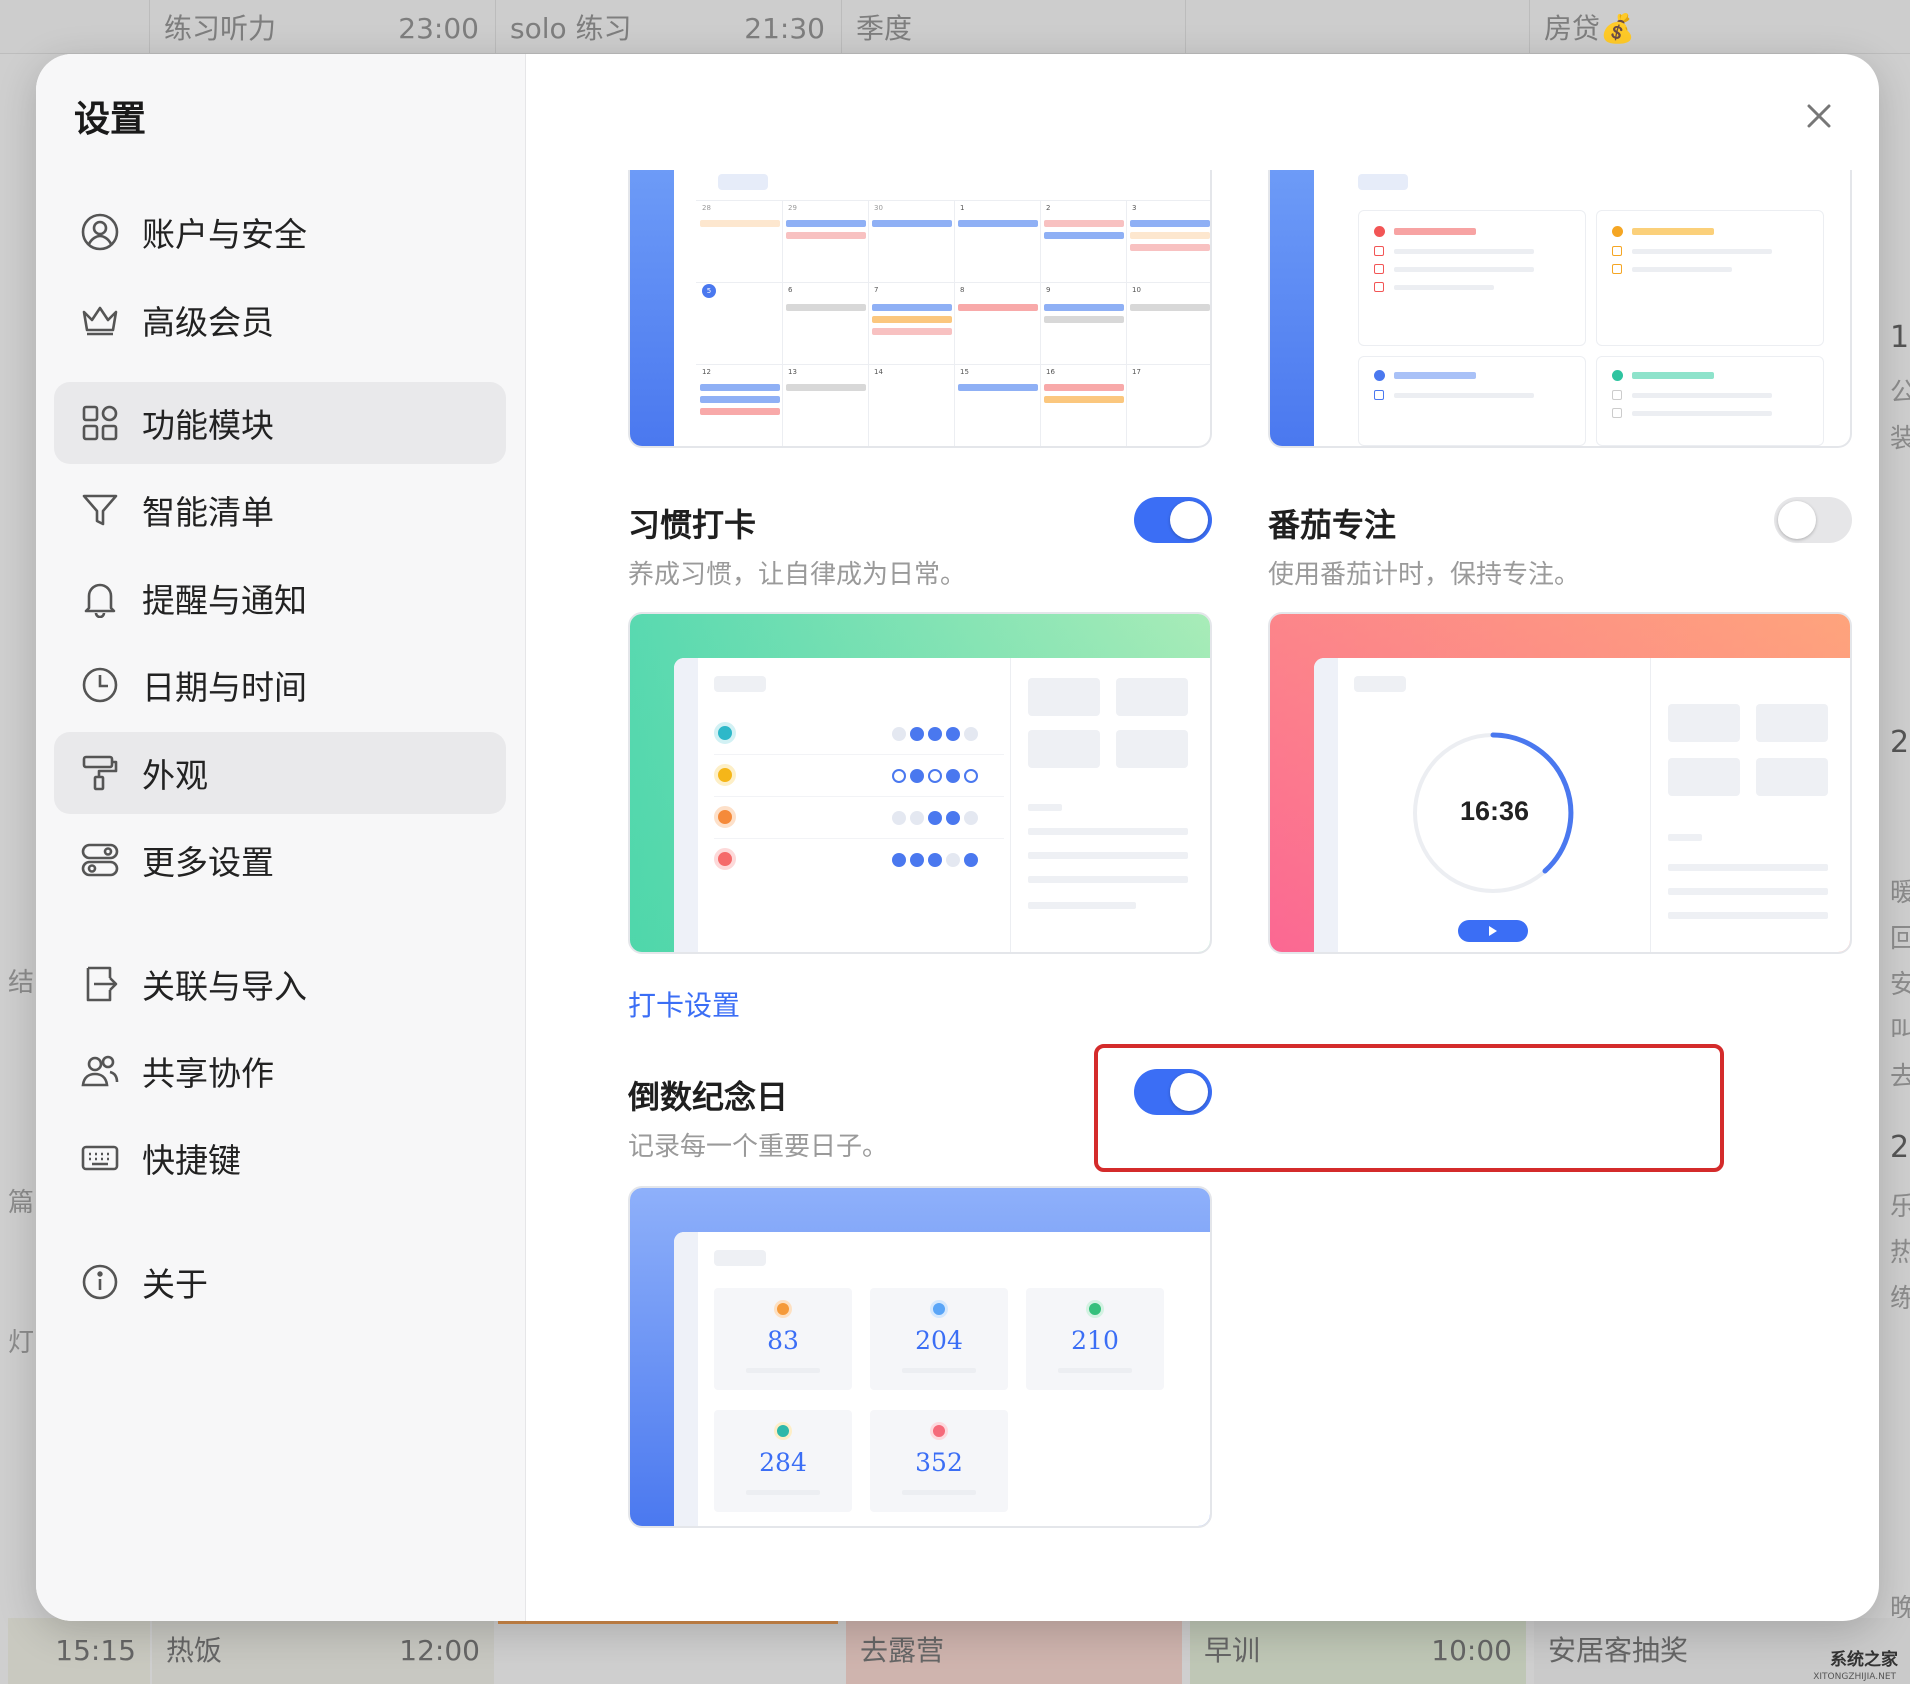 The width and height of the screenshot is (1910, 1684). I want to click on day-number: 14, so click(878, 372).